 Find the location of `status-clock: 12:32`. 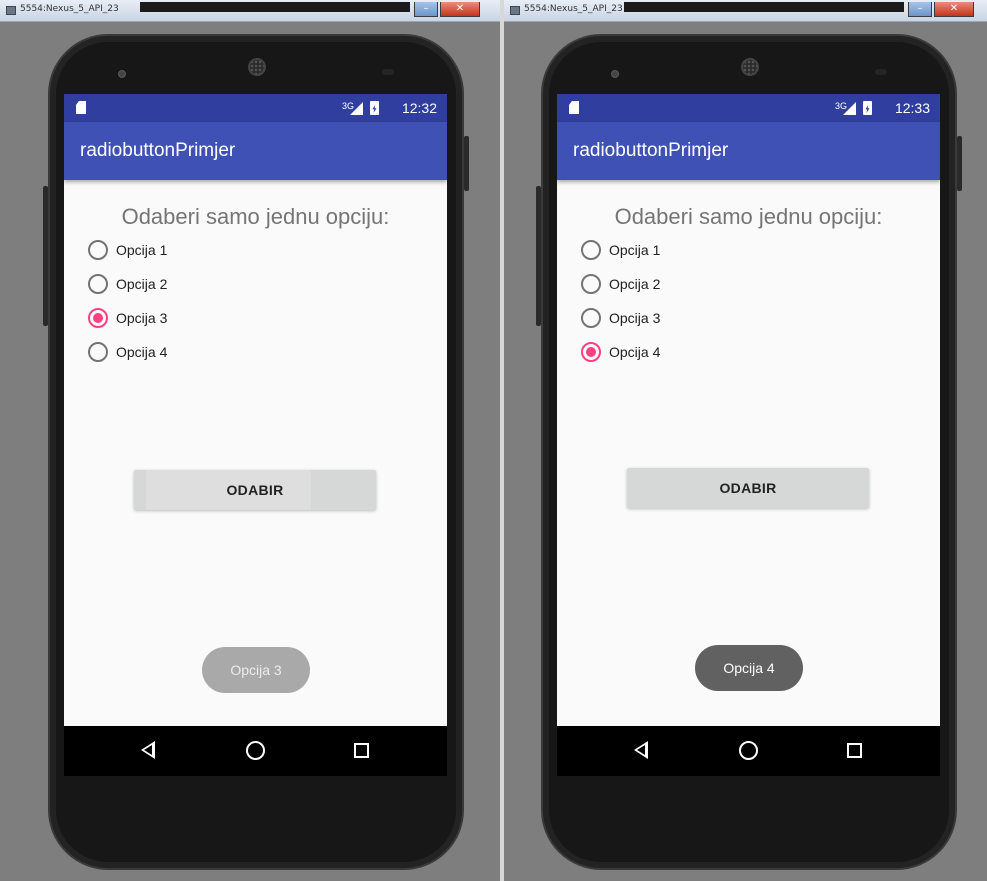

status-clock: 12:32 is located at coordinates (419, 108).